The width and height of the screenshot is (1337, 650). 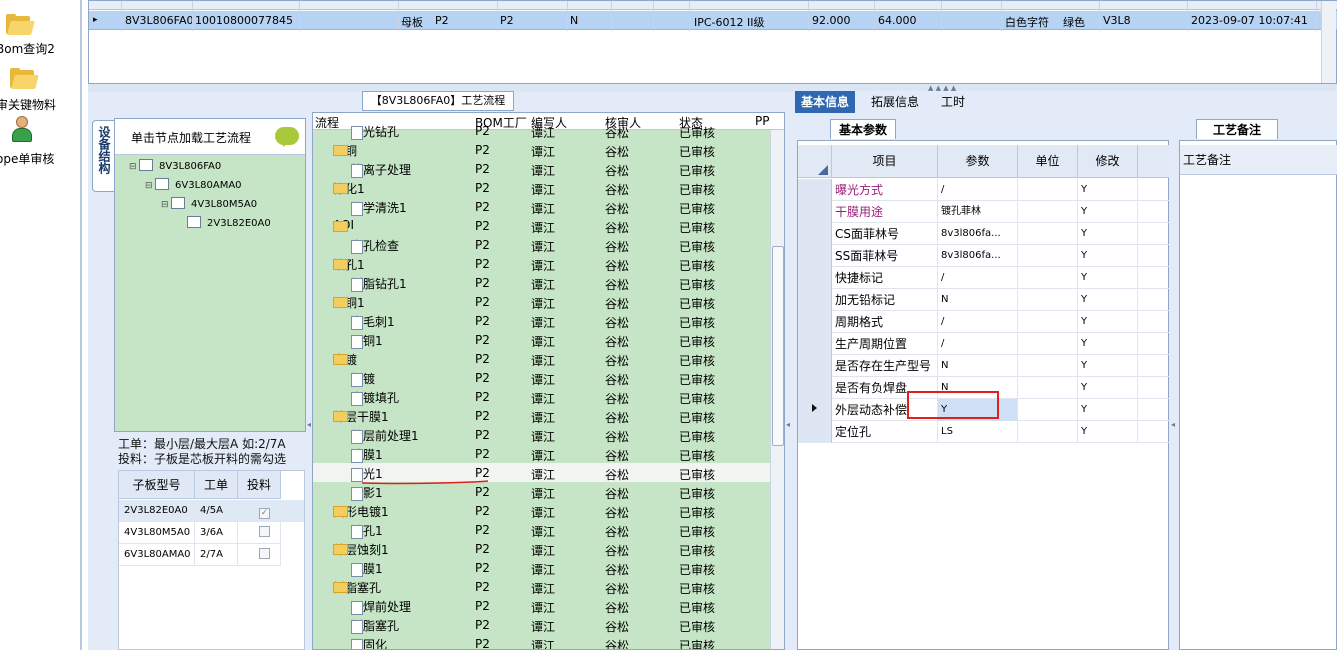 I want to click on cell-order: 4/5A, so click(x=216, y=511).